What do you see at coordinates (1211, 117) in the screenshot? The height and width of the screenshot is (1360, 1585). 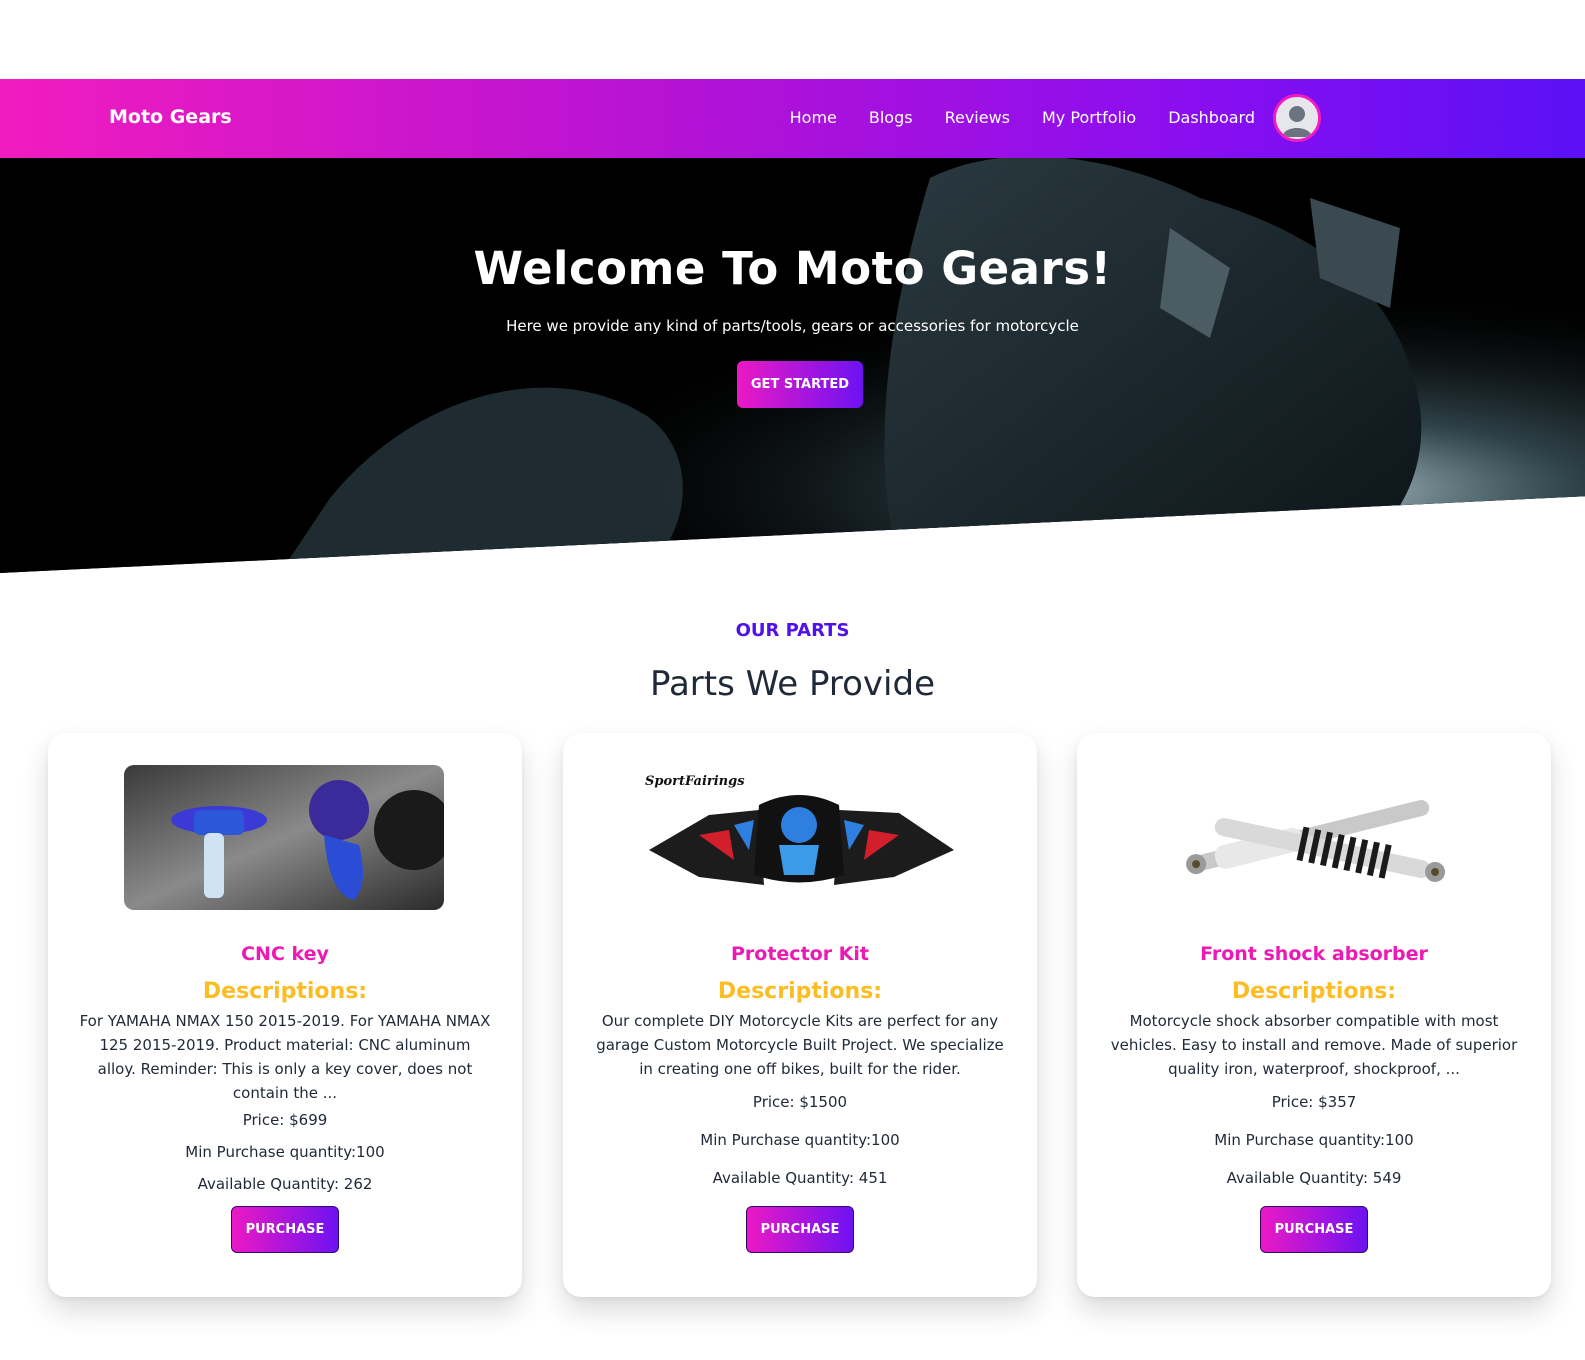 I see `nav-dashboard: Dashboard` at bounding box center [1211, 117].